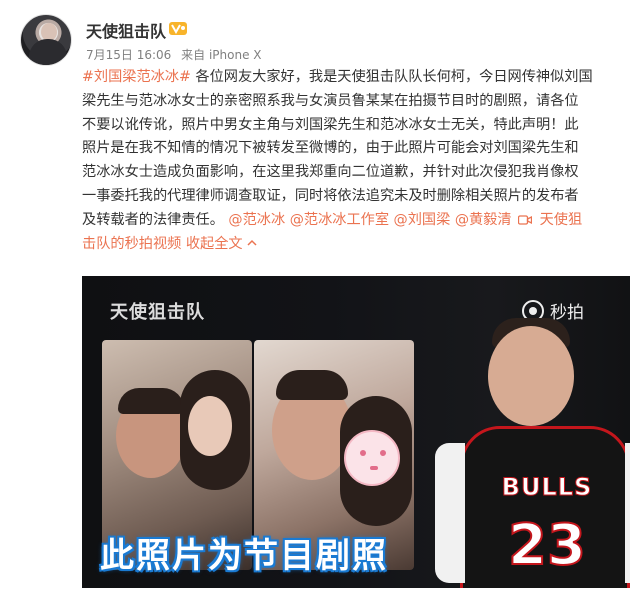 The width and height of the screenshot is (640, 592). I want to click on video-host: BULLS 23, so click(532, 452).